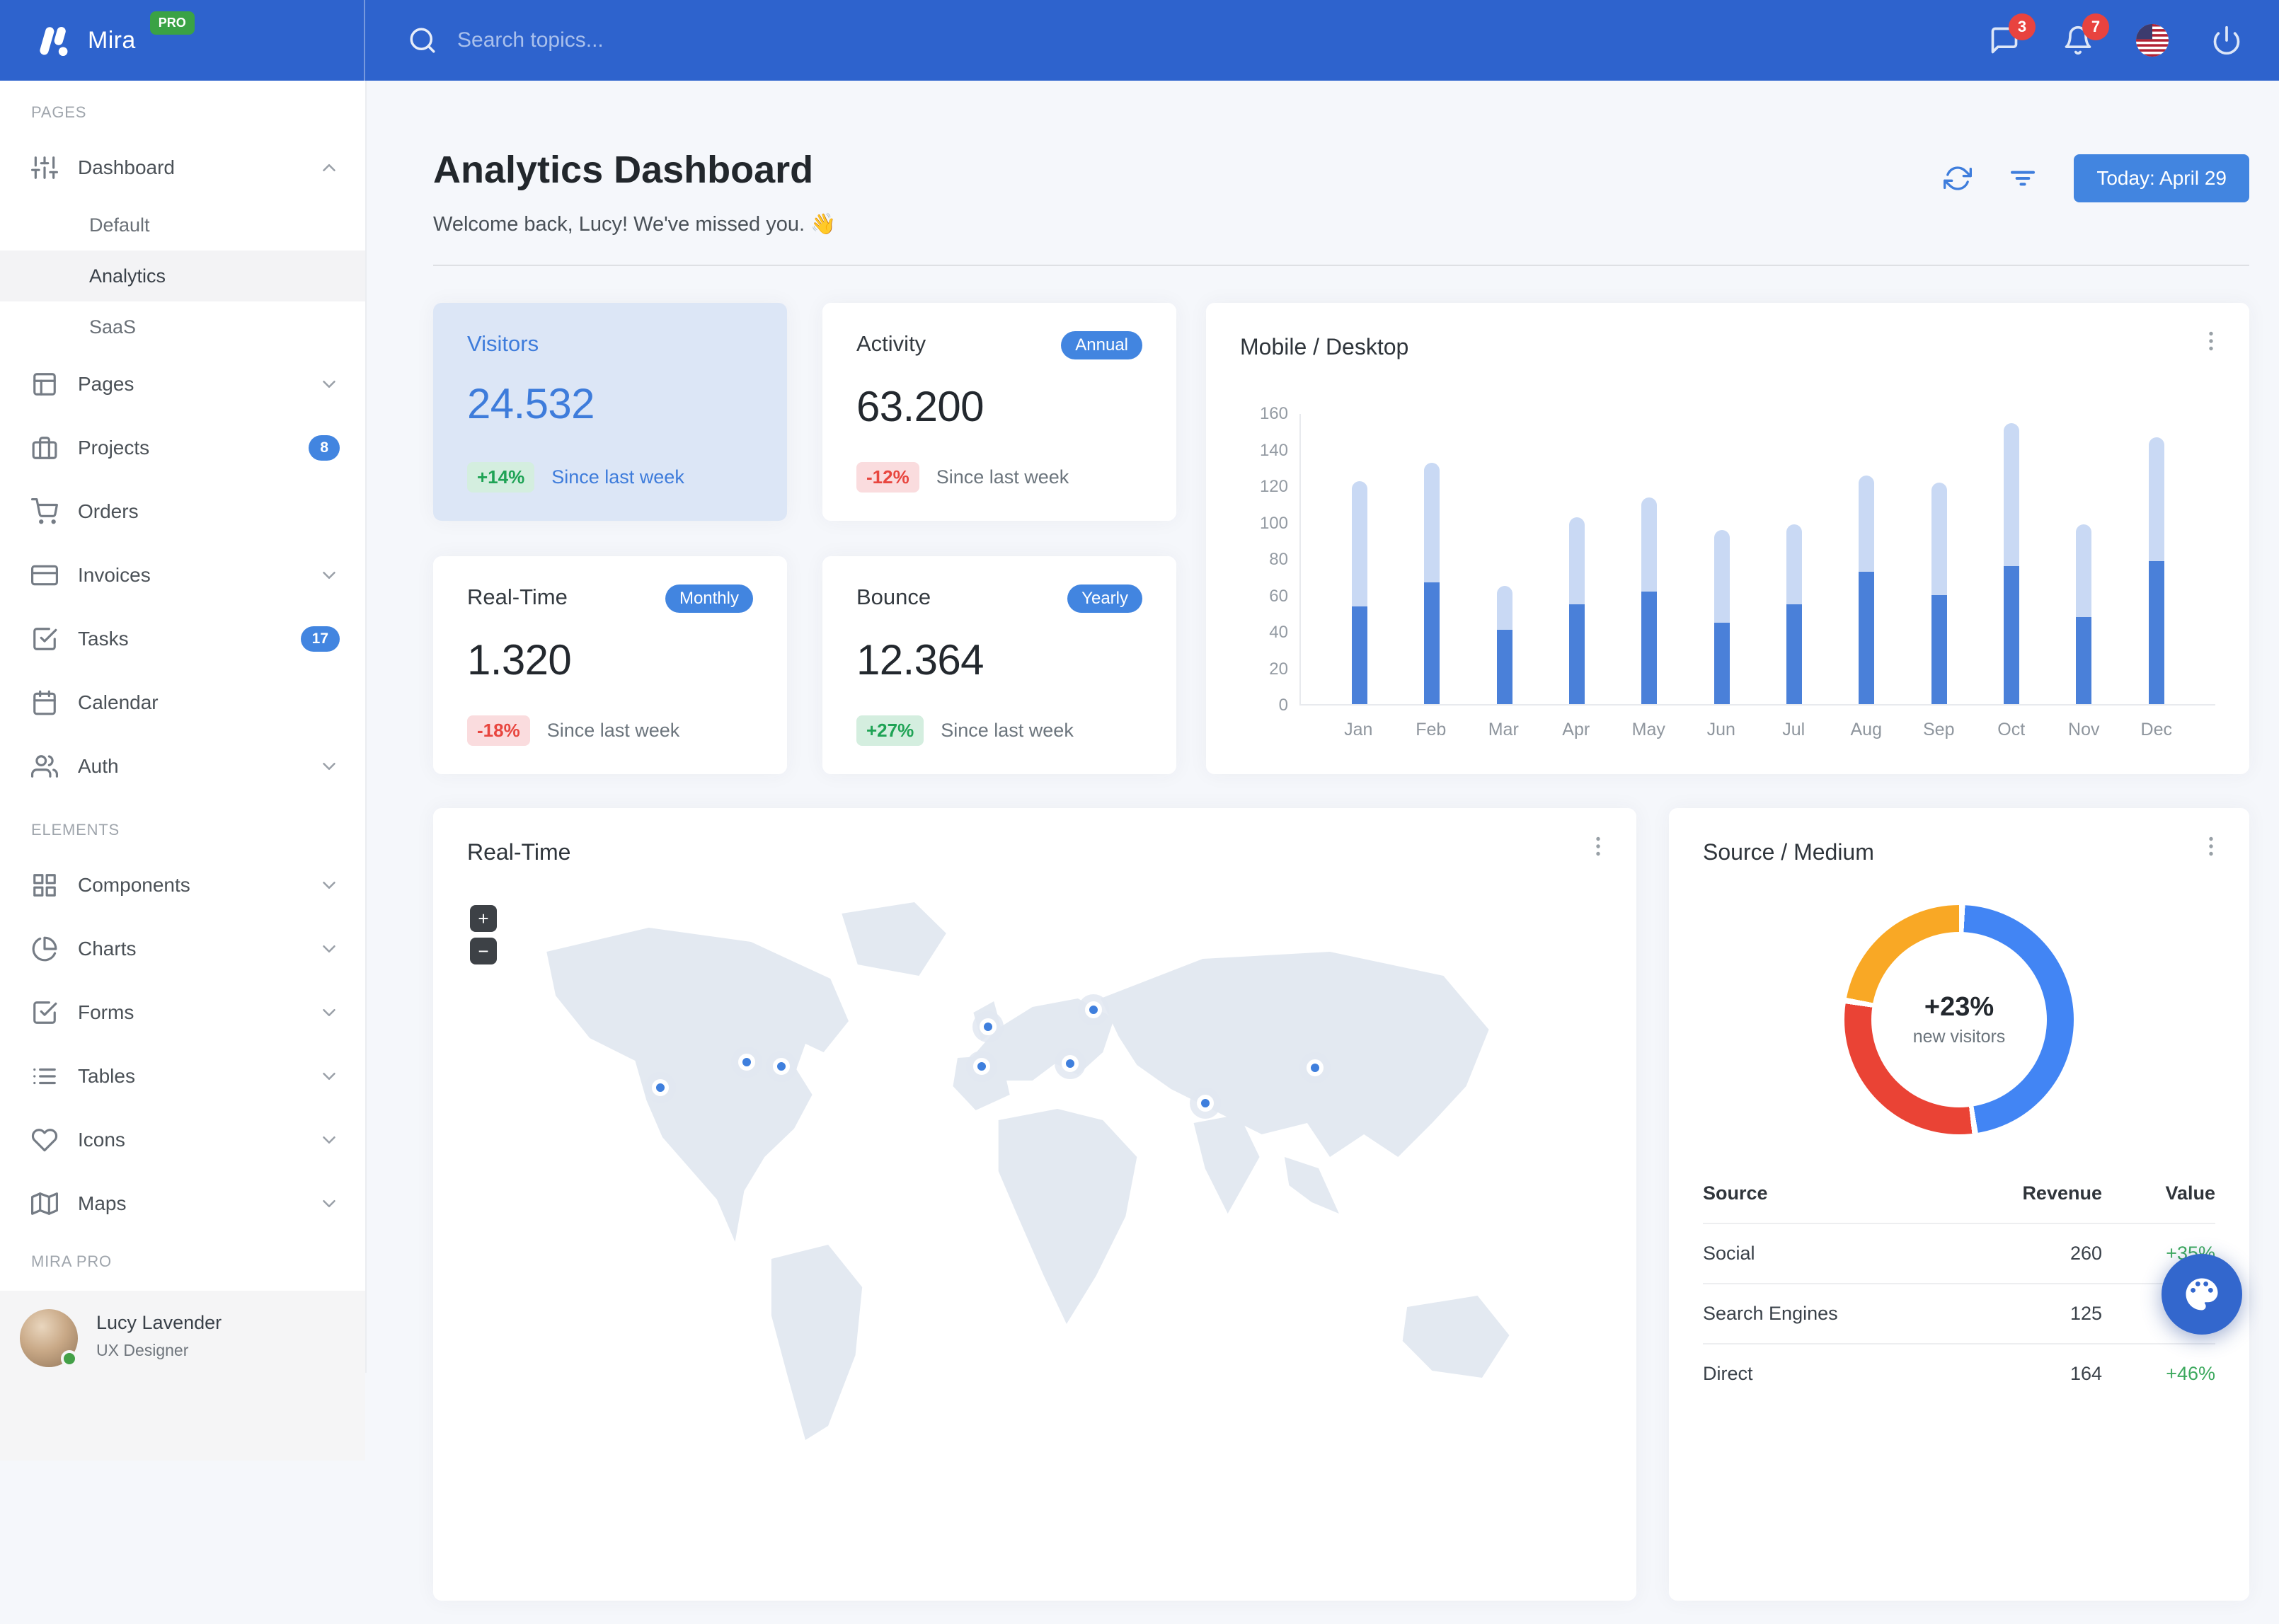  Describe the element at coordinates (1359, 730) in the screenshot. I see `x-tick: Jan` at that location.